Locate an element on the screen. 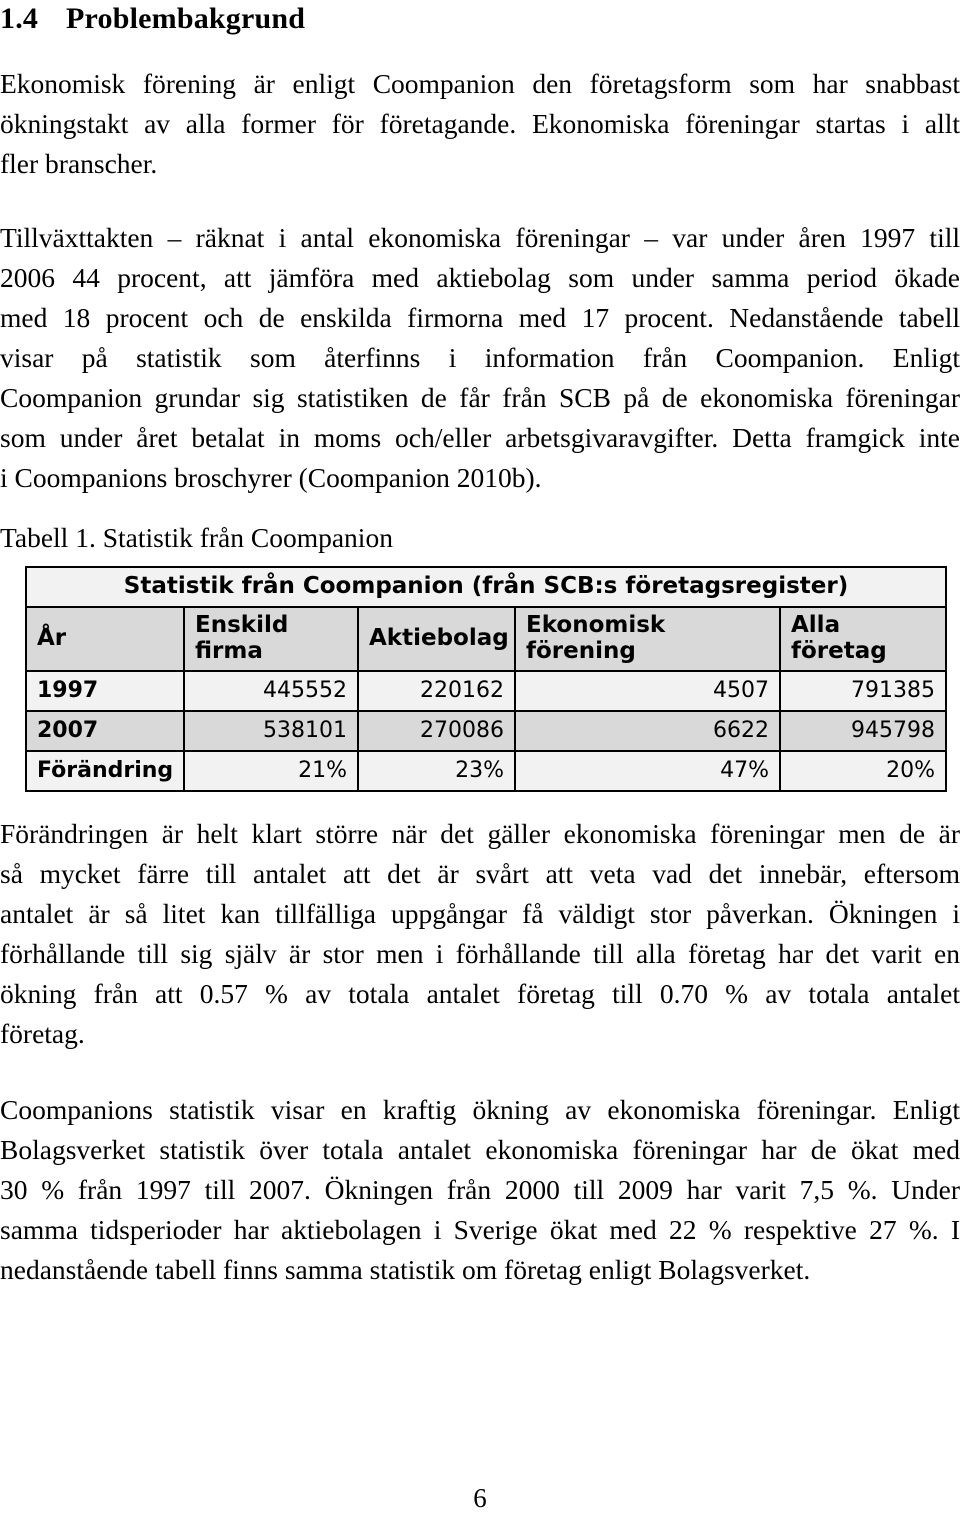 The height and width of the screenshot is (1539, 960). column-header-aktiebolag: Aktiebolag is located at coordinates (436, 639).